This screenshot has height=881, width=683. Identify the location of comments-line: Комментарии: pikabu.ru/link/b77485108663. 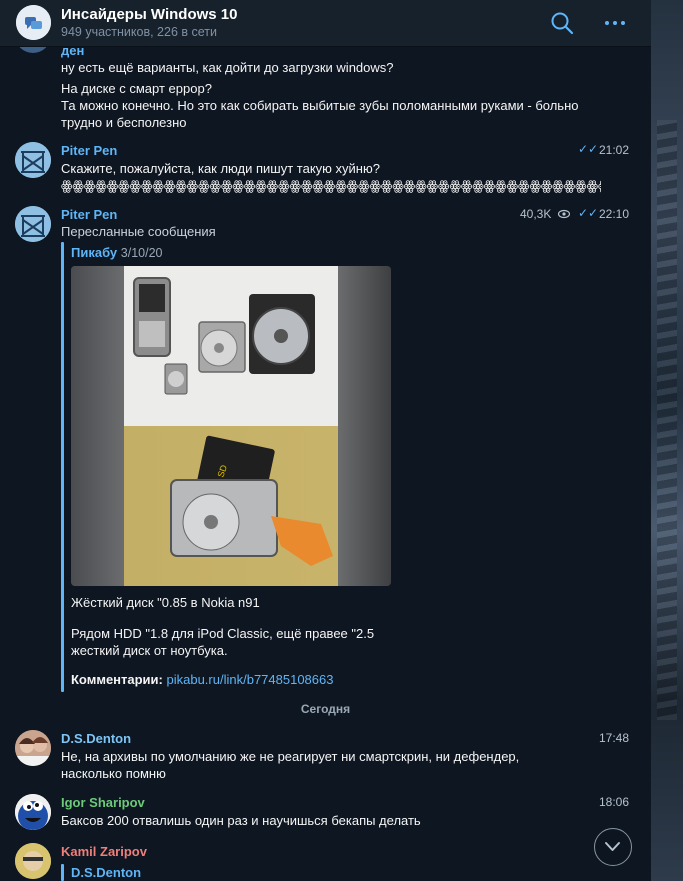
(202, 679).